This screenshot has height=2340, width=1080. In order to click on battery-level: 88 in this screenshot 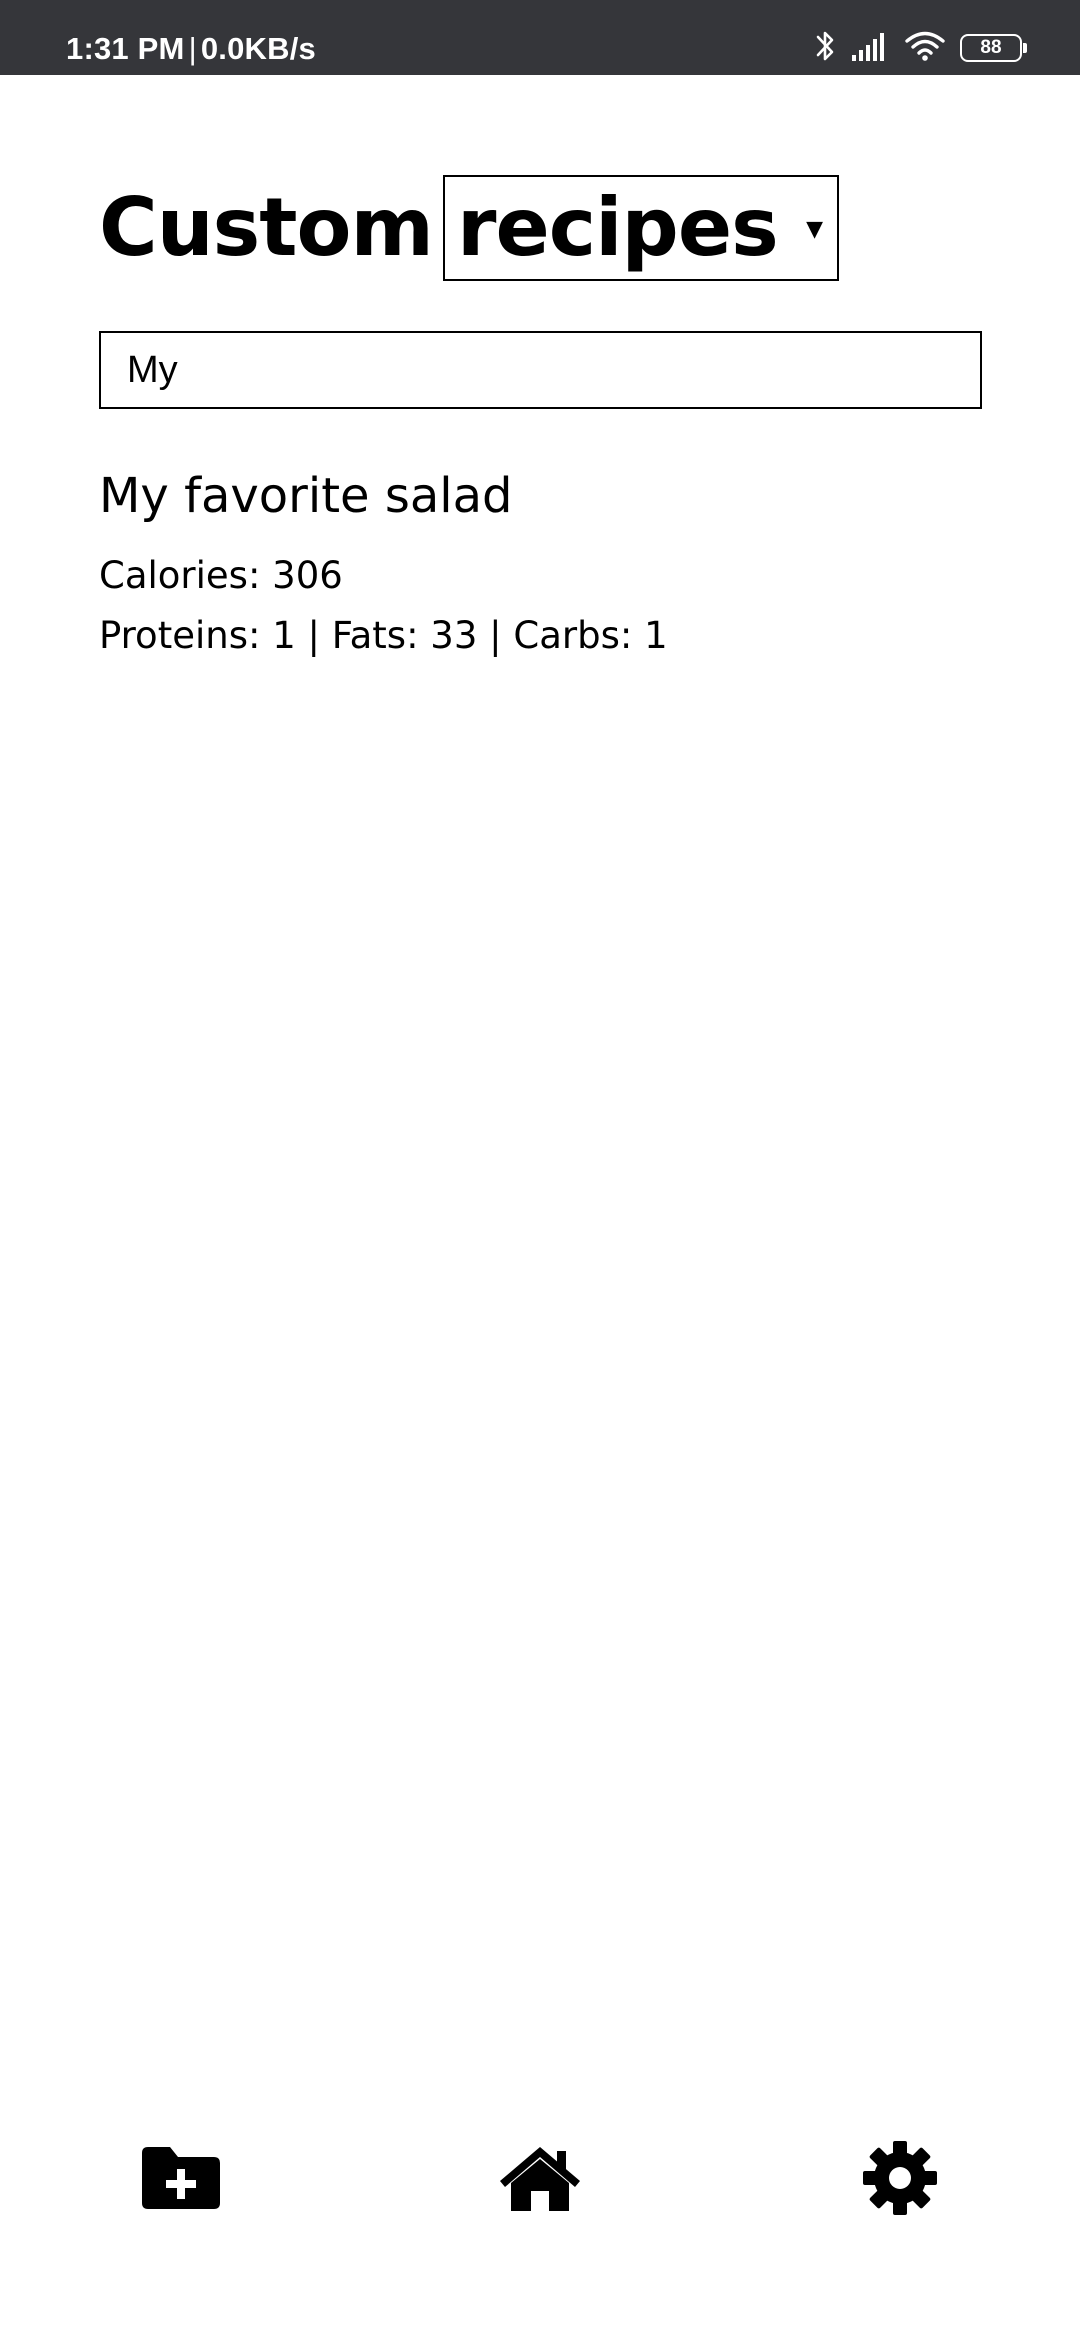, I will do `click(991, 47)`.